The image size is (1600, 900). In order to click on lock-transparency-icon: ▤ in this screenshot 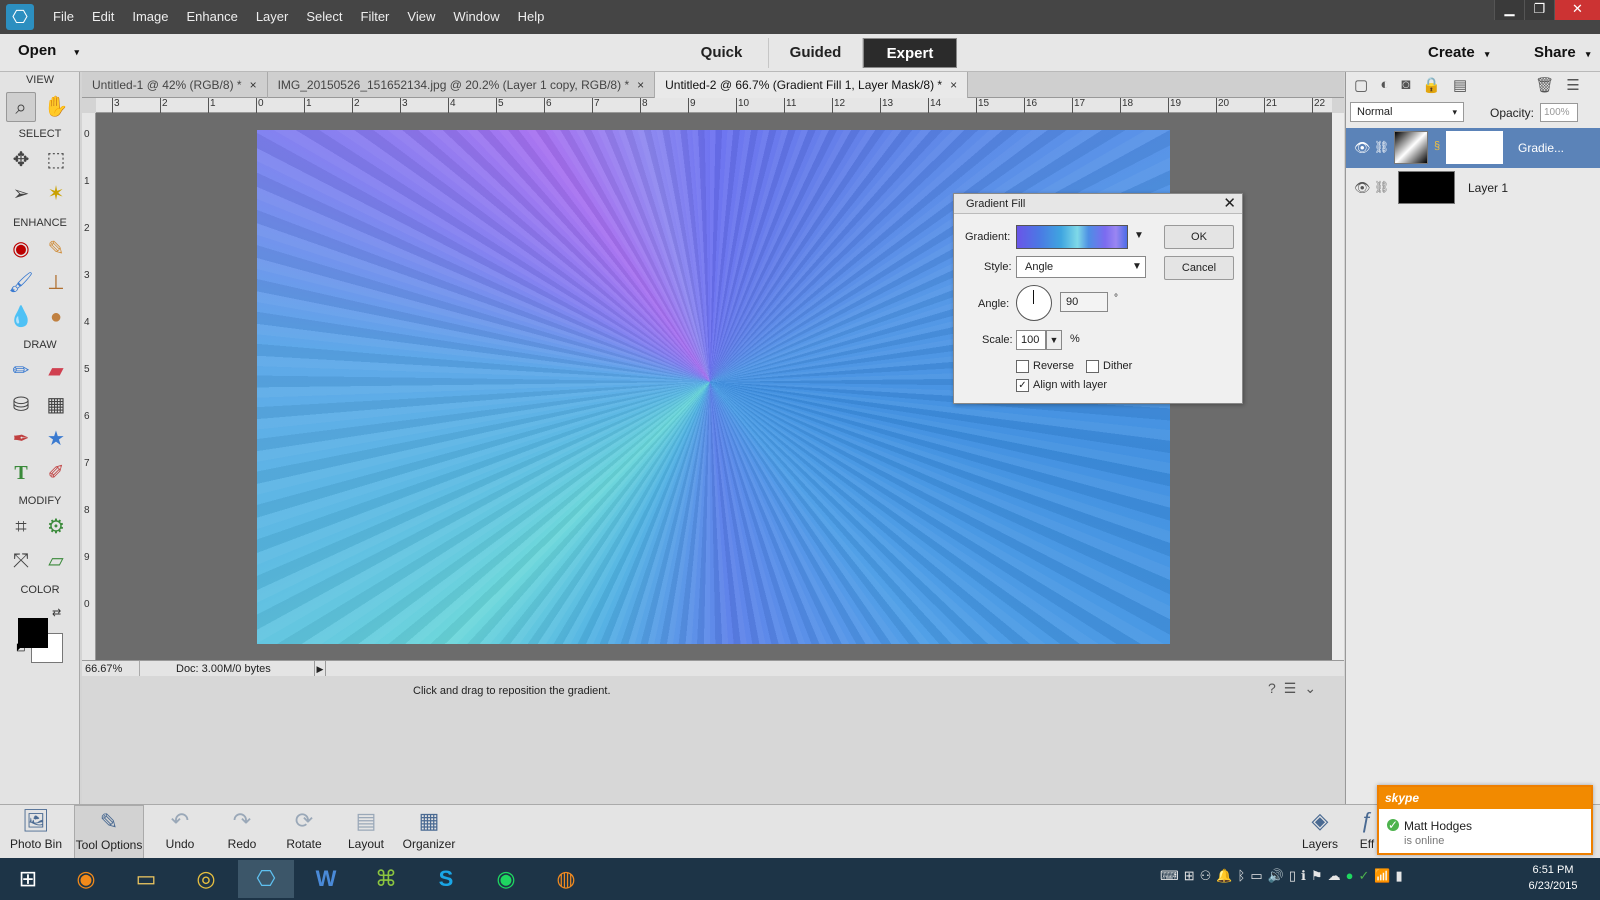, I will do `click(1460, 85)`.